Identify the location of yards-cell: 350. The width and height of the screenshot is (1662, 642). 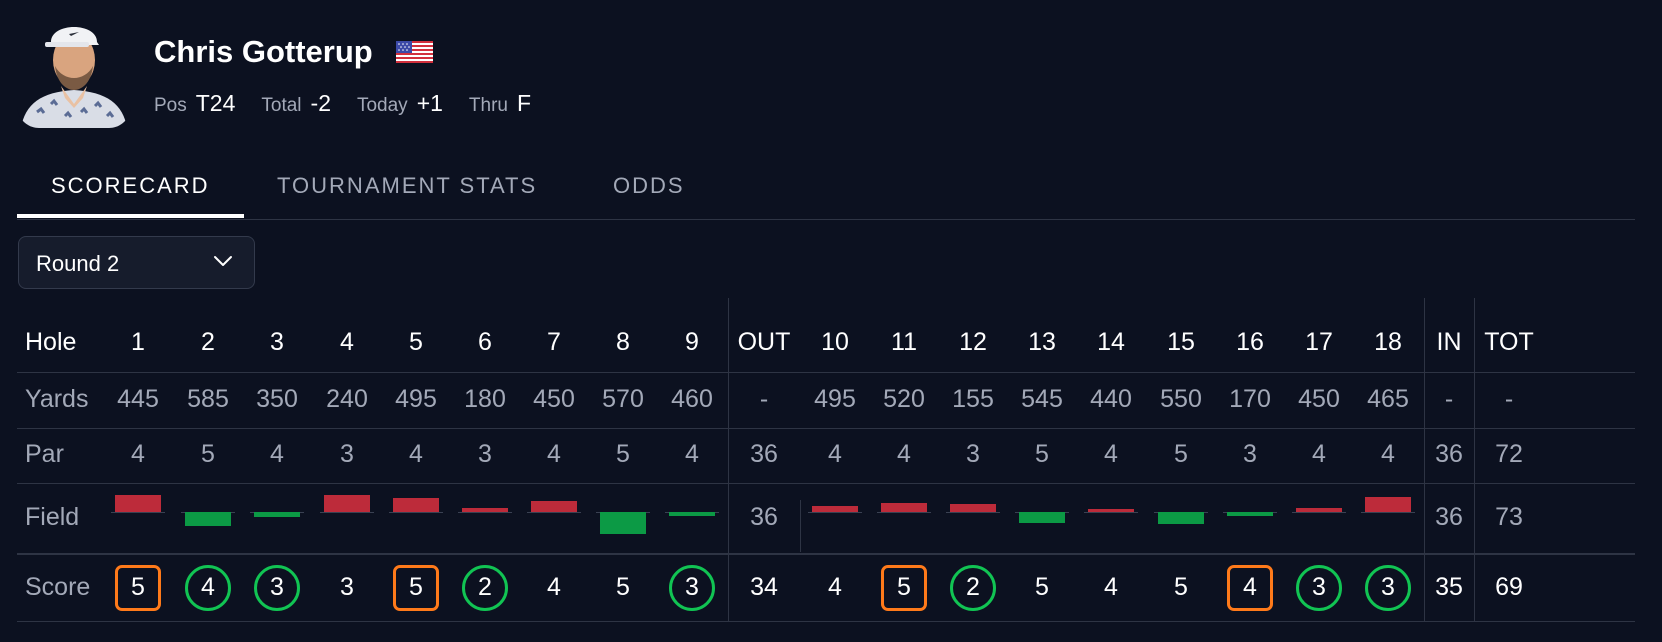
(277, 399).